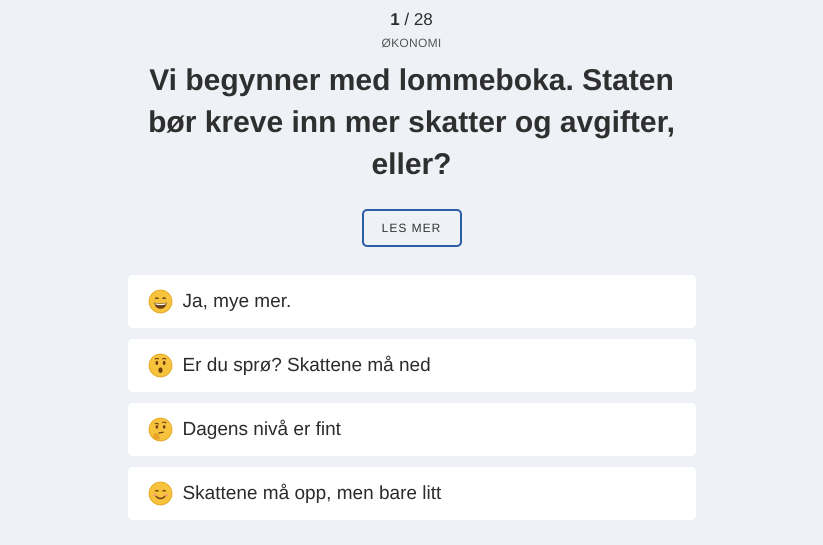 The image size is (823, 545). Describe the element at coordinates (412, 228) in the screenshot. I see `read-more-button: LES MER` at that location.